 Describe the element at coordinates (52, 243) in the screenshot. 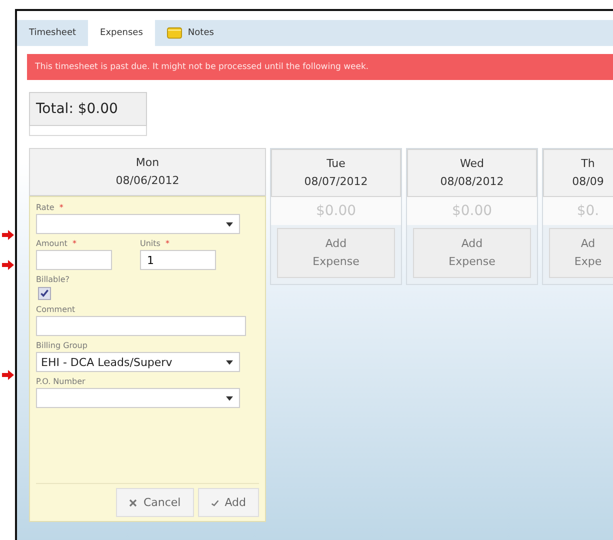

I see `field-label: Amount` at that location.